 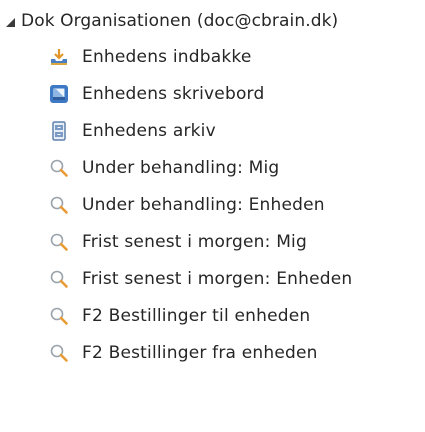 What do you see at coordinates (59, 94) in the screenshot?
I see `desk-icon` at bounding box center [59, 94].